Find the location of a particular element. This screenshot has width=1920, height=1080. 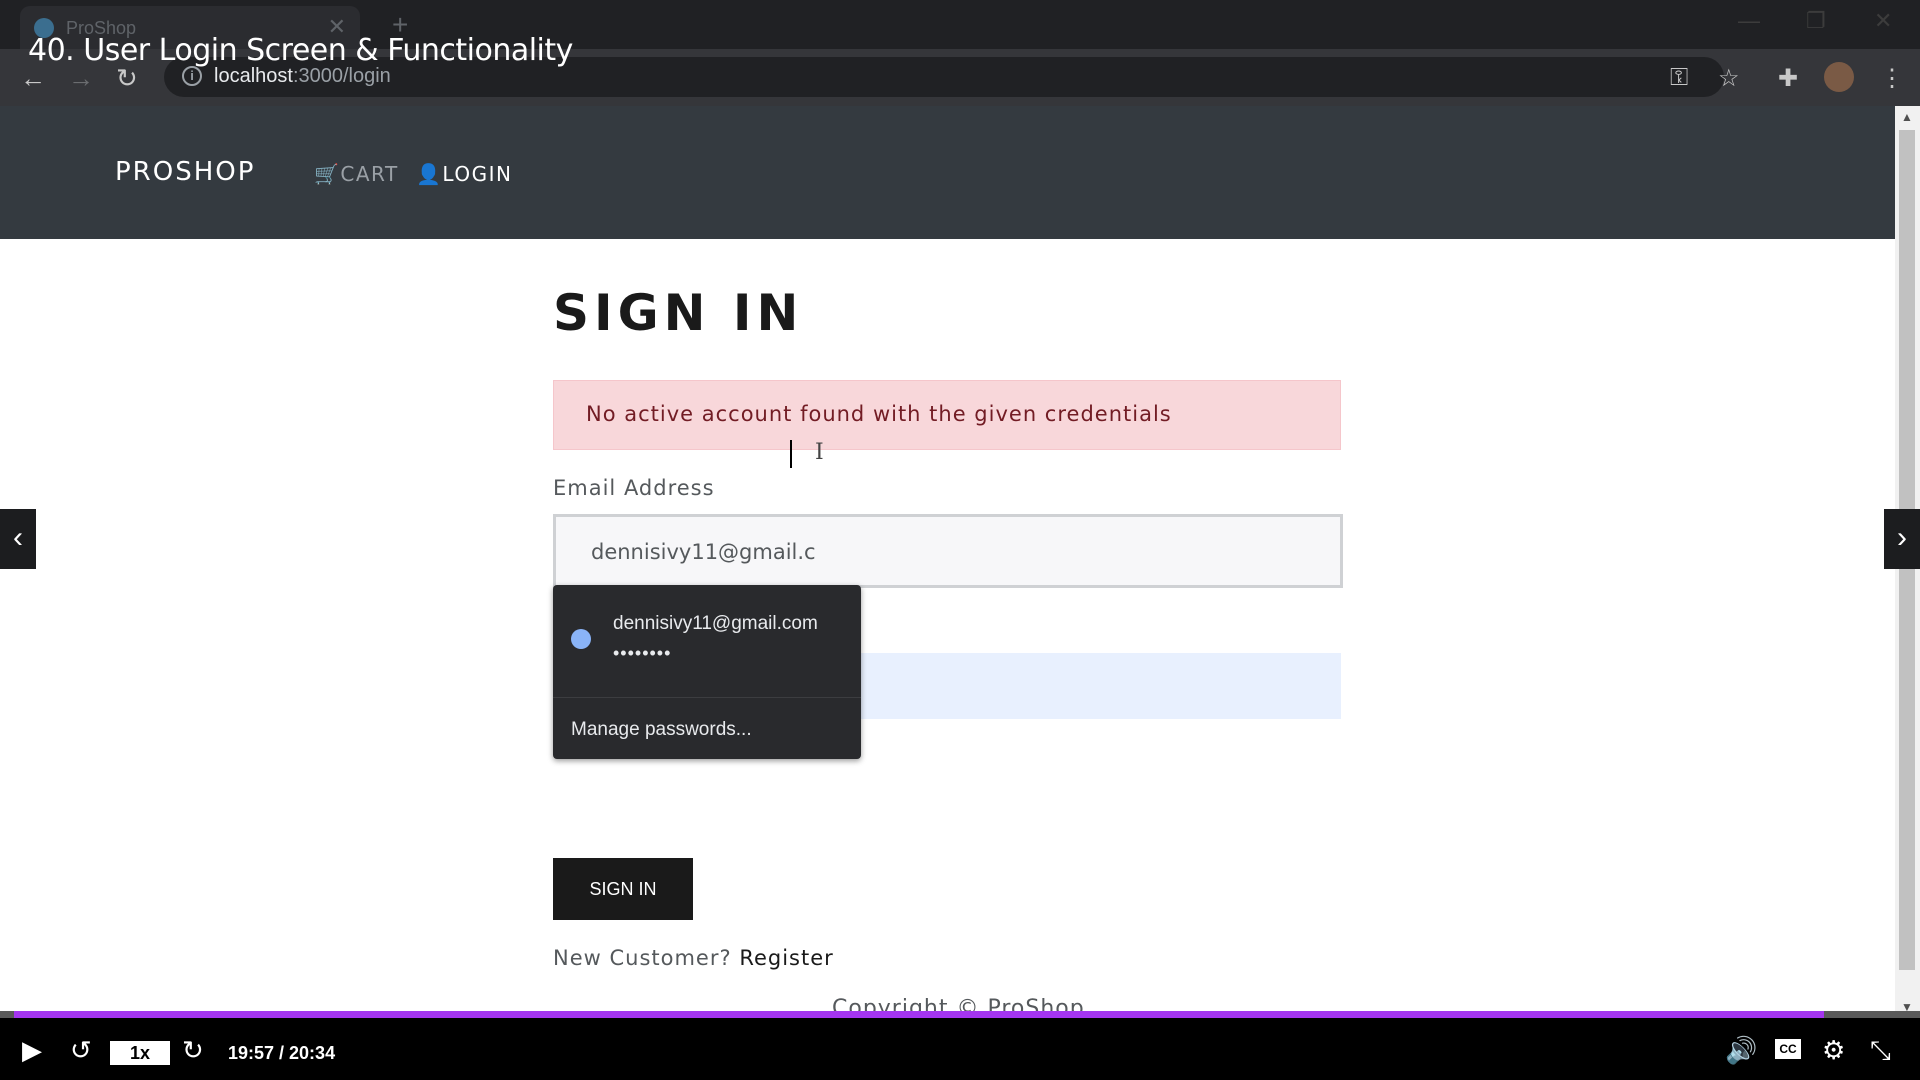

settings-gear-icon: ⚙ is located at coordinates (1833, 1050).